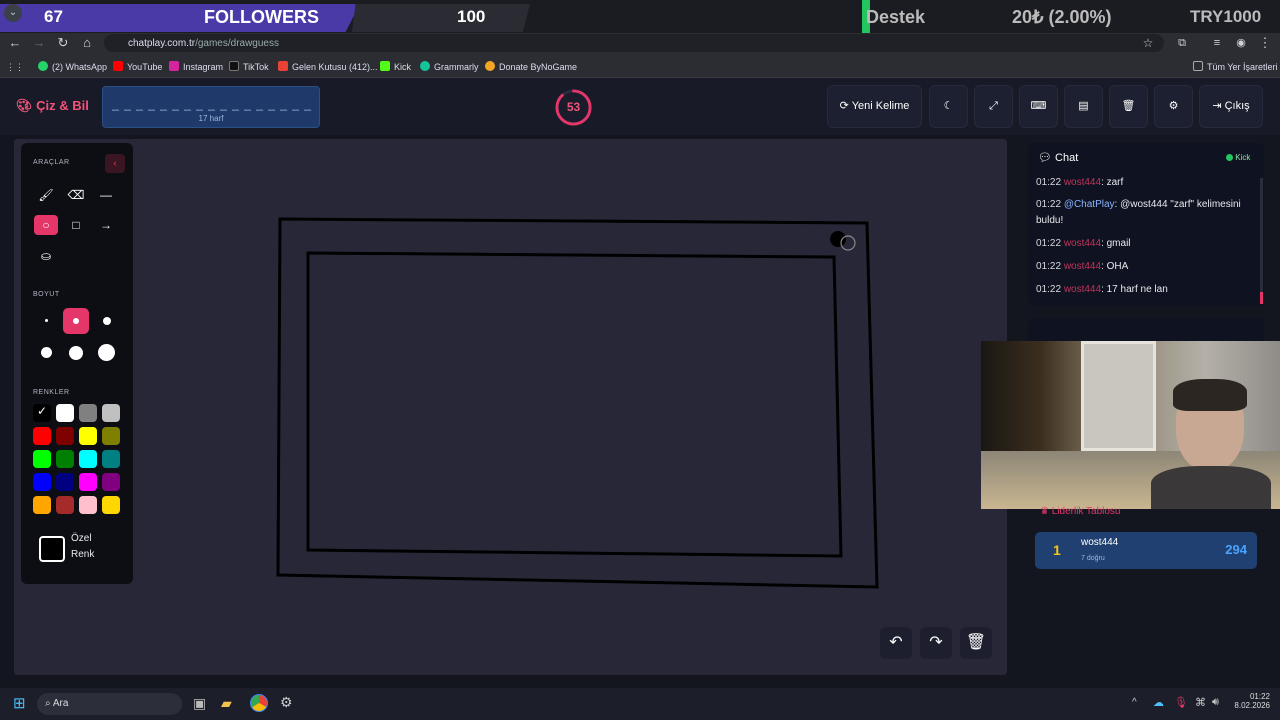  I want to click on bookmark-bynogame: Donate ByNoGame, so click(531, 67).